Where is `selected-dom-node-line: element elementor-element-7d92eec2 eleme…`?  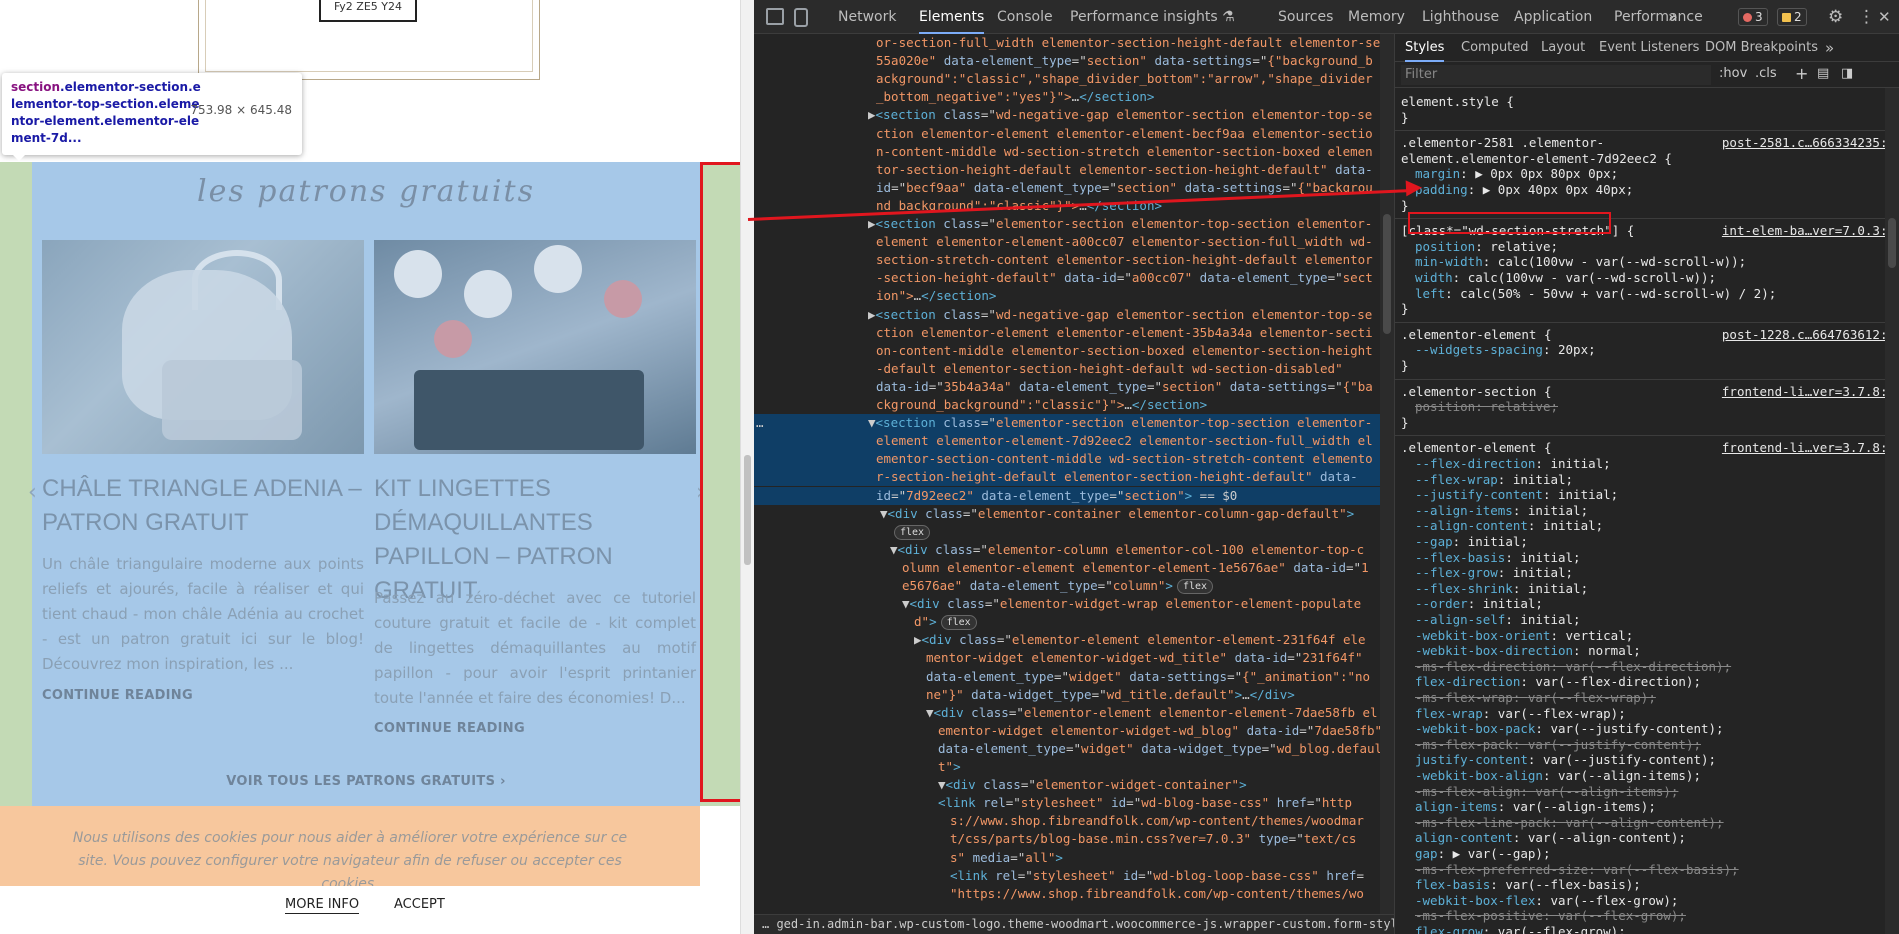
selected-dom-node-line: element elementor-element-7d92eec2 eleme… is located at coordinates (1067, 441).